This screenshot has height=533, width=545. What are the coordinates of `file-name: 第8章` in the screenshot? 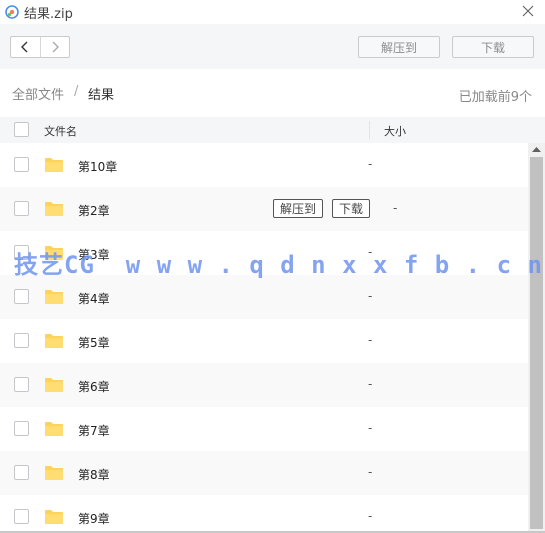 It's located at (94, 474).